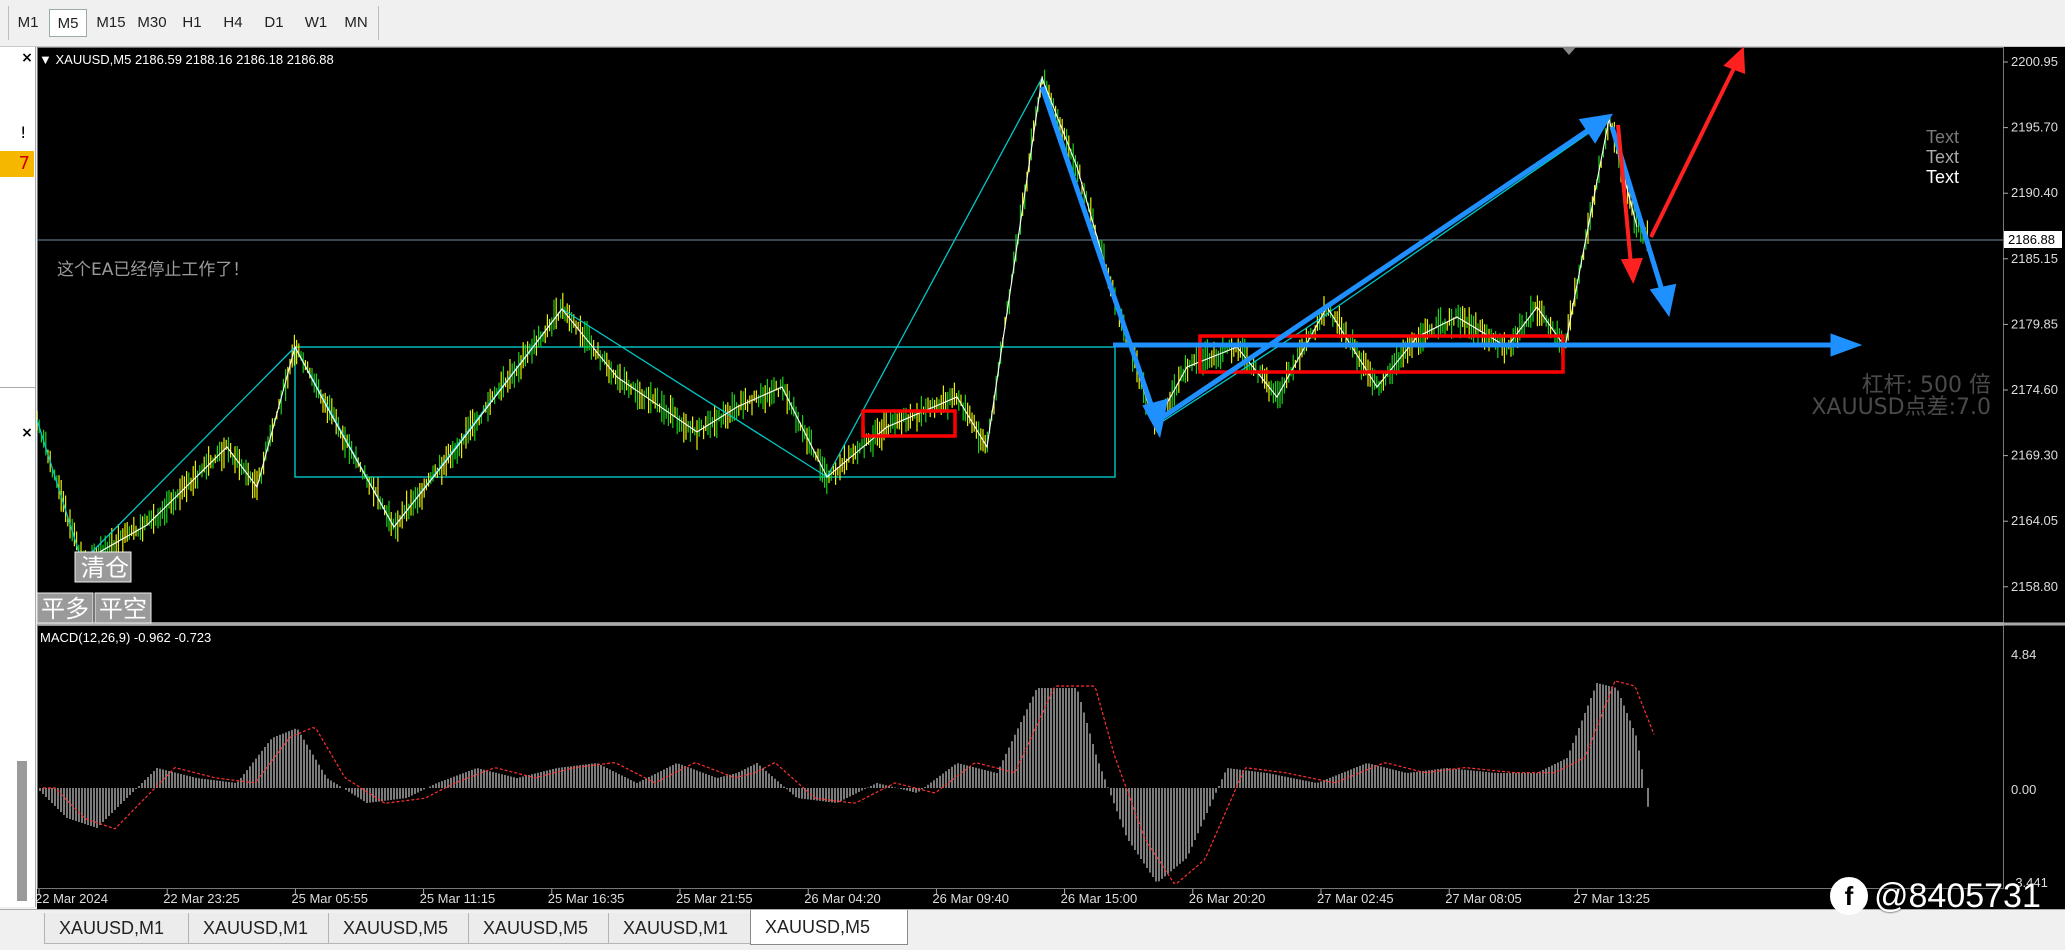 The image size is (2065, 950). I want to click on scroll-marker, so click(1569, 51).